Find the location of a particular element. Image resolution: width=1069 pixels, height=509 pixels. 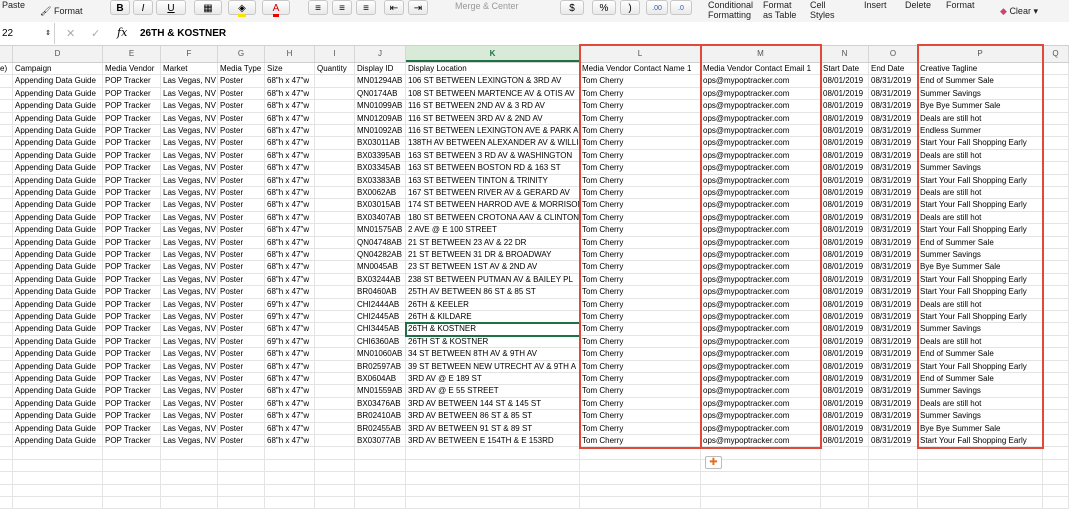

table-cell: Summer Savings is located at coordinates (980, 168).